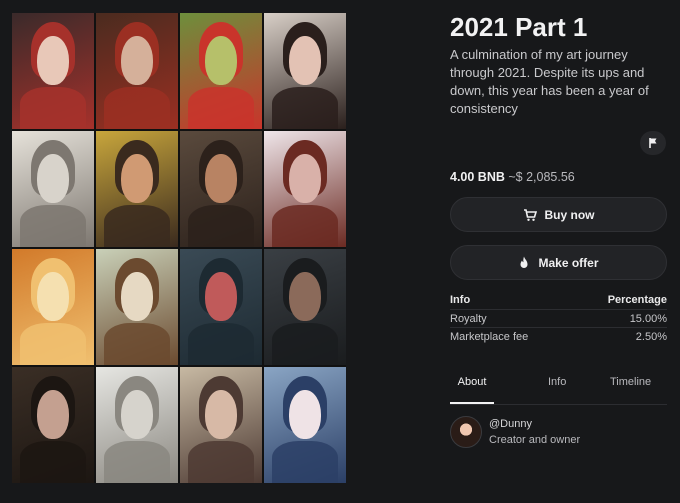  I want to click on cart-icon, so click(530, 214).